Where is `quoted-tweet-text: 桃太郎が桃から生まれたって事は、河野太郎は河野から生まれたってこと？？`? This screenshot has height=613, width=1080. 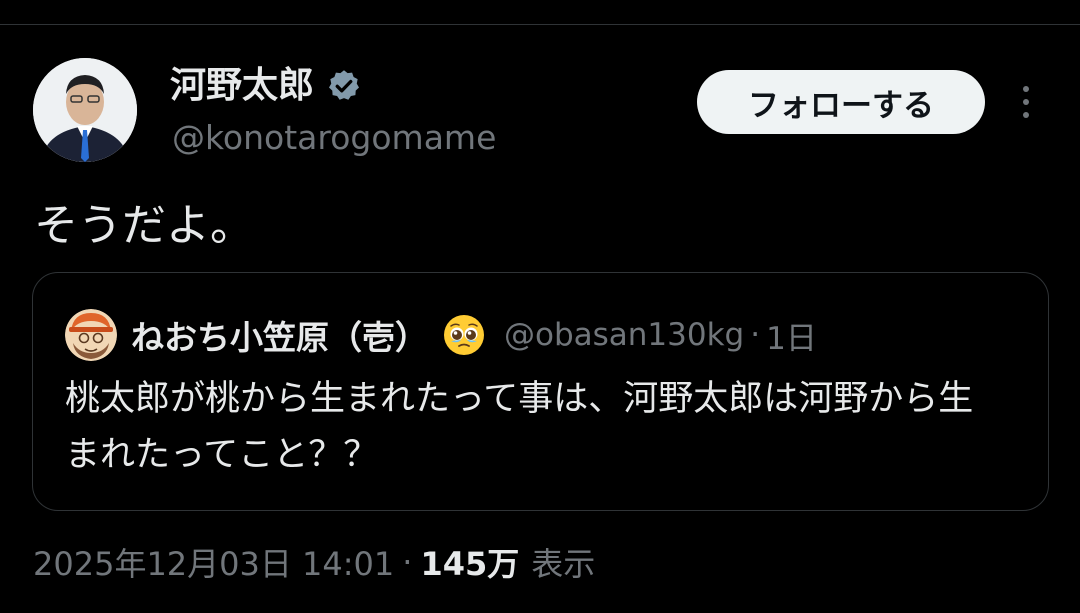
quoted-tweet-text: 桃太郎が桃から生まれたって事は、河野太郎は河野から生まれたってこと？？ is located at coordinates (519, 427).